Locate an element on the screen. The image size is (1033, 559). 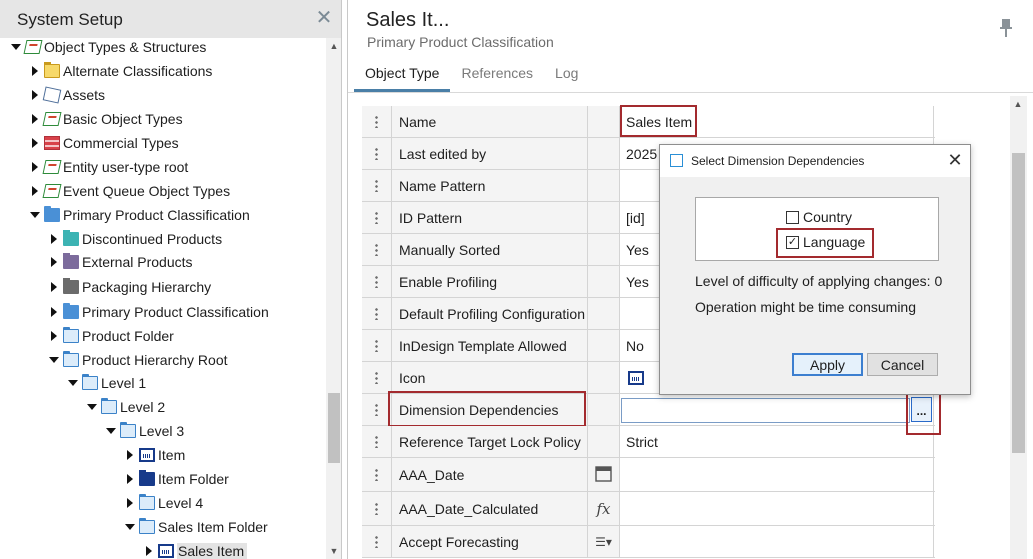
tree-item-label: Object Types & Structures is located at coordinates (125, 47).